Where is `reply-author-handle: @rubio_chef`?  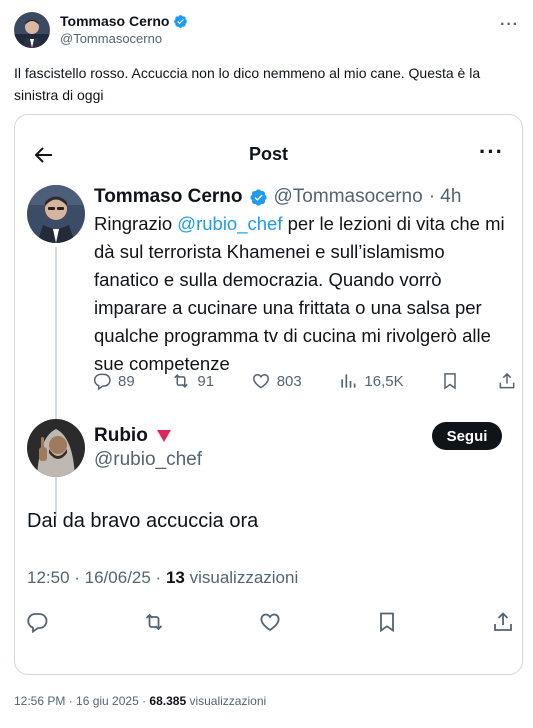 reply-author-handle: @rubio_chef is located at coordinates (148, 460).